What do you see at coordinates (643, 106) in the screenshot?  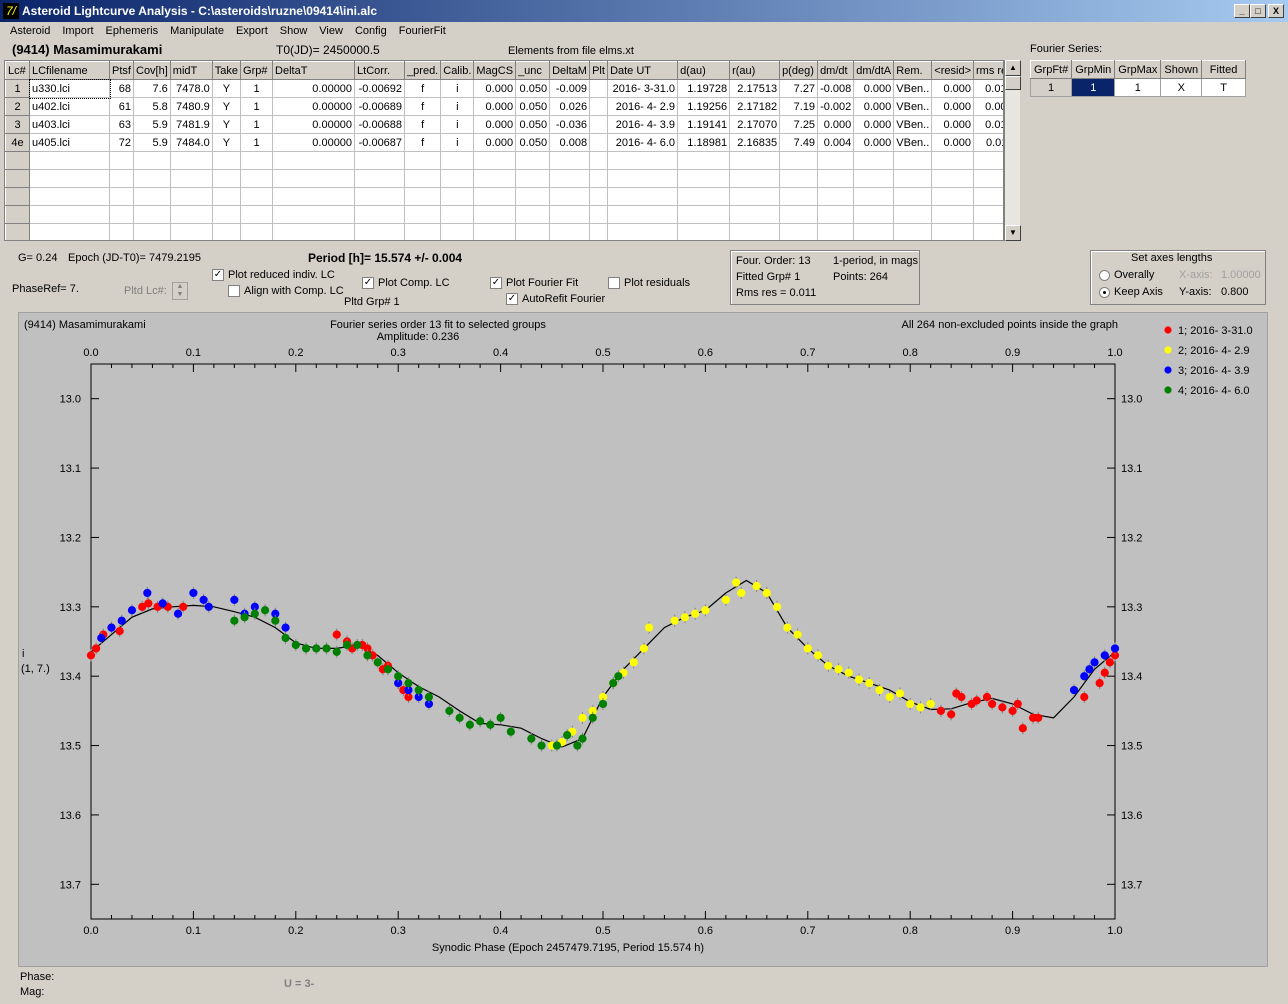 I see `table-cell: 2016- 4- 2.9` at bounding box center [643, 106].